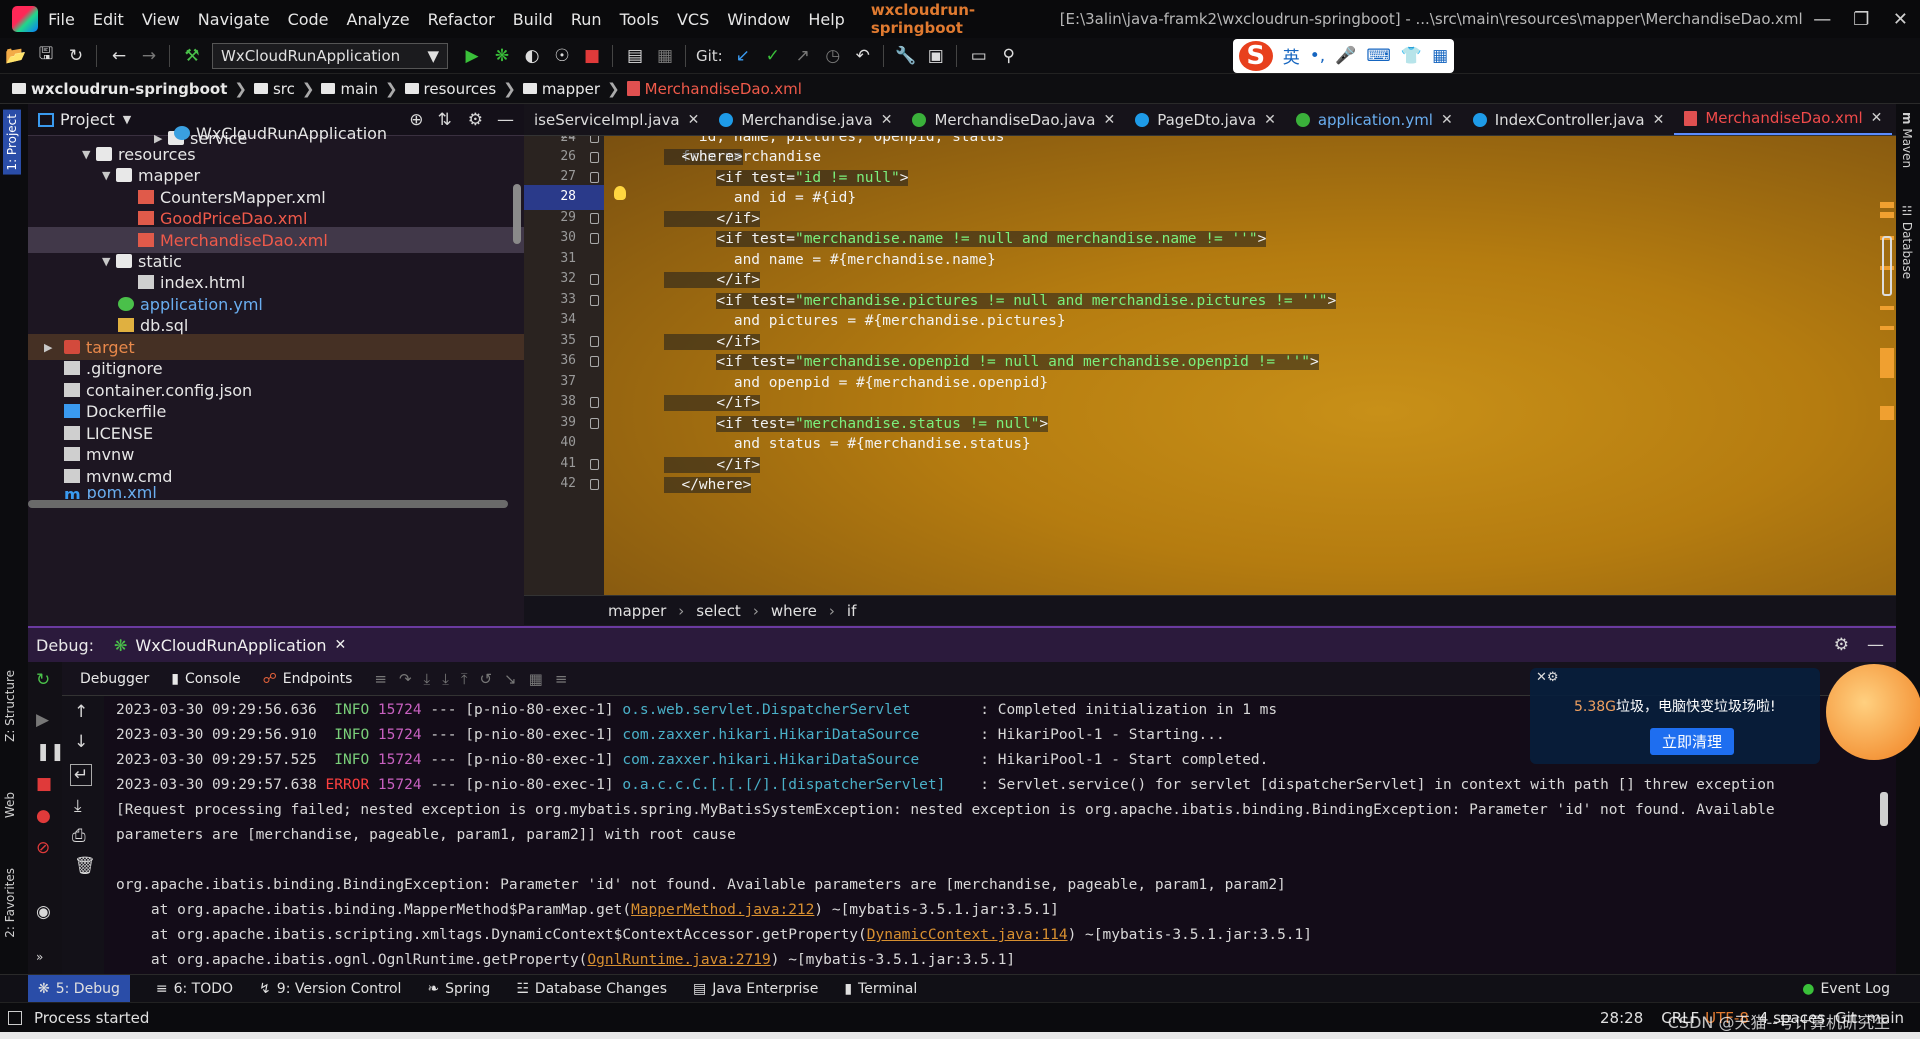 This screenshot has height=1039, width=1920. I want to click on editor-error-stripe, so click(1887, 365).